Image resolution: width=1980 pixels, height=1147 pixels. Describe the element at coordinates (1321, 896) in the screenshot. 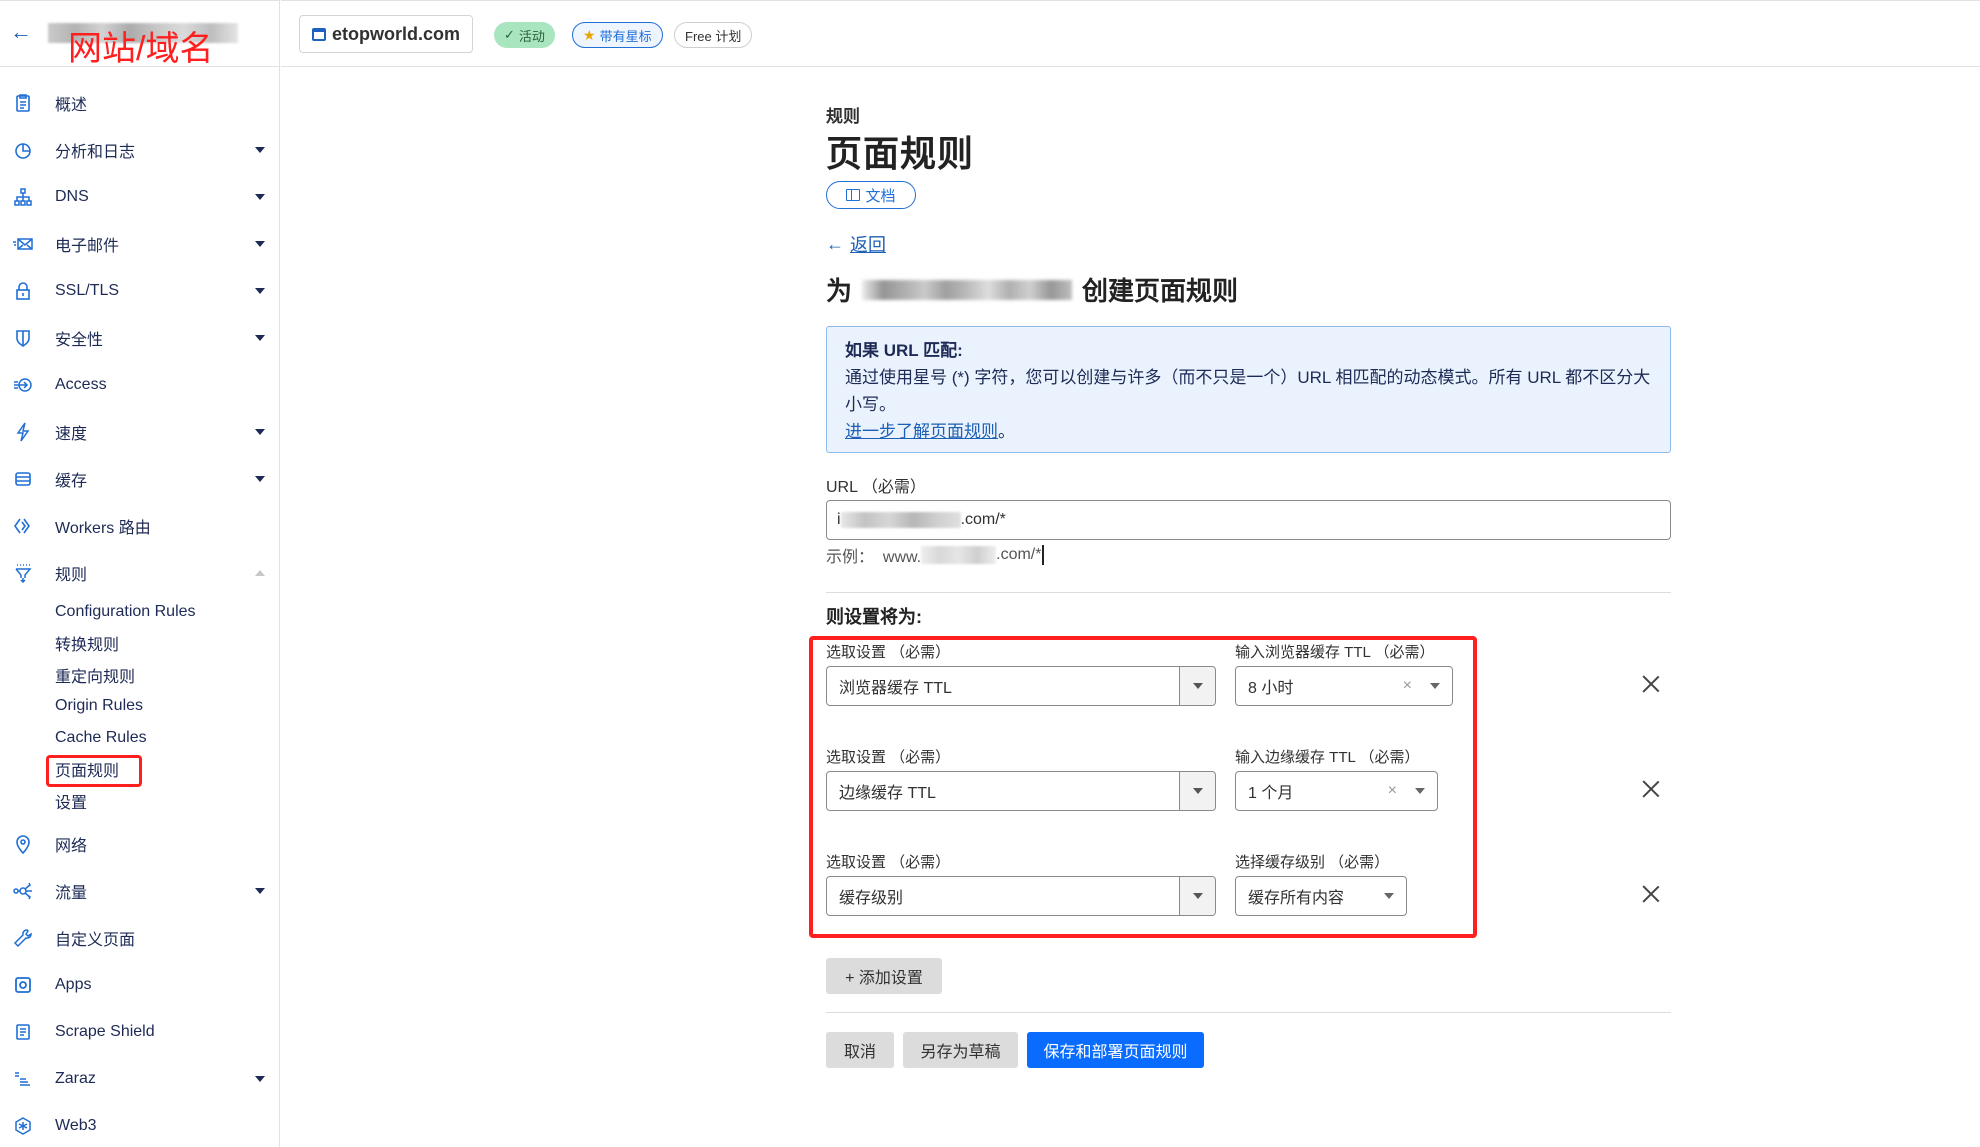

I see `value-select: 缓存所有内容` at that location.